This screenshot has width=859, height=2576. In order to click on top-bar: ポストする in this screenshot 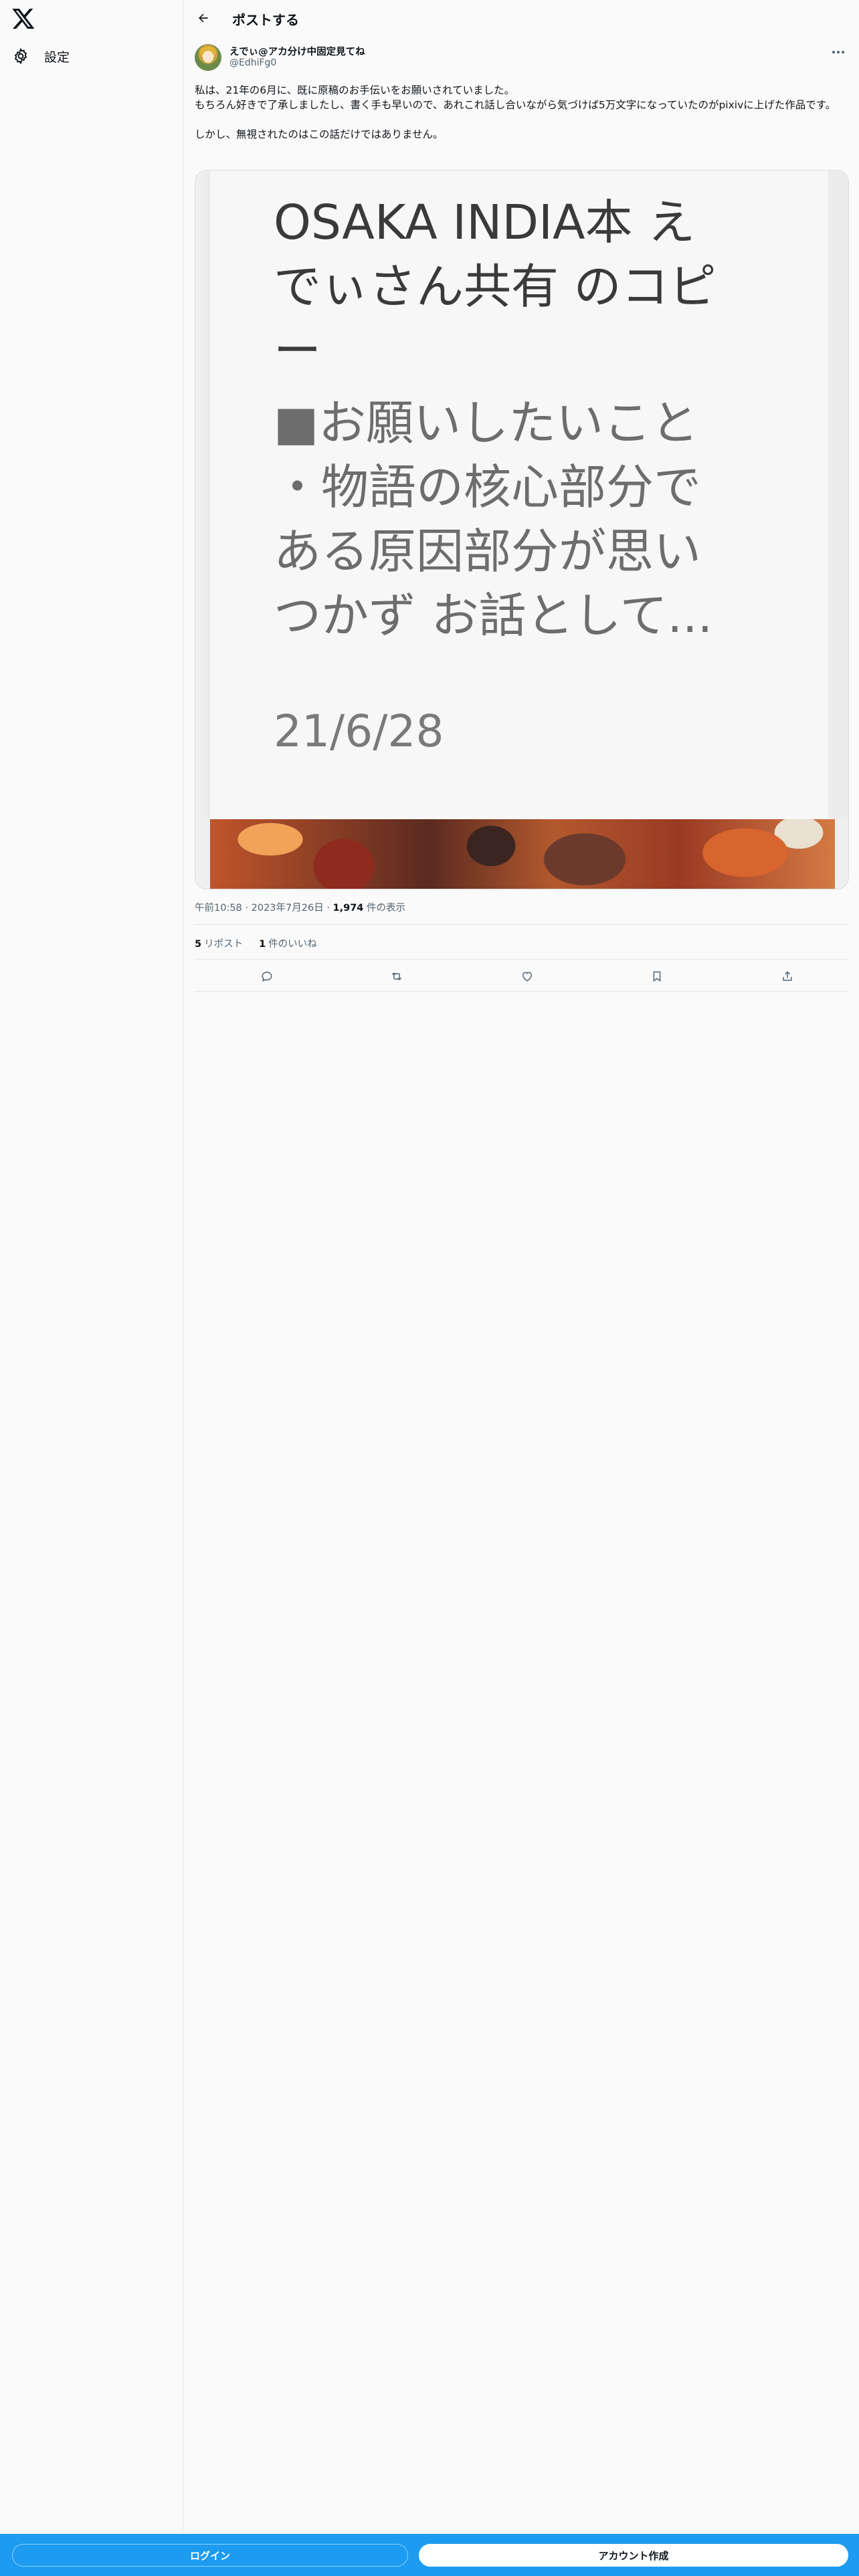, I will do `click(521, 18)`.